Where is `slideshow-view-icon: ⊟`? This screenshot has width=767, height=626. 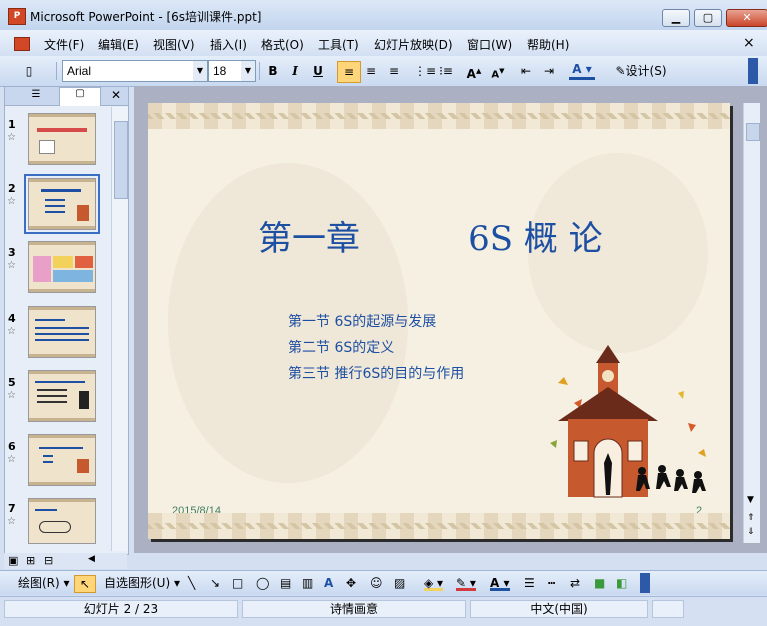
slideshow-view-icon: ⊟ is located at coordinates (48, 560).